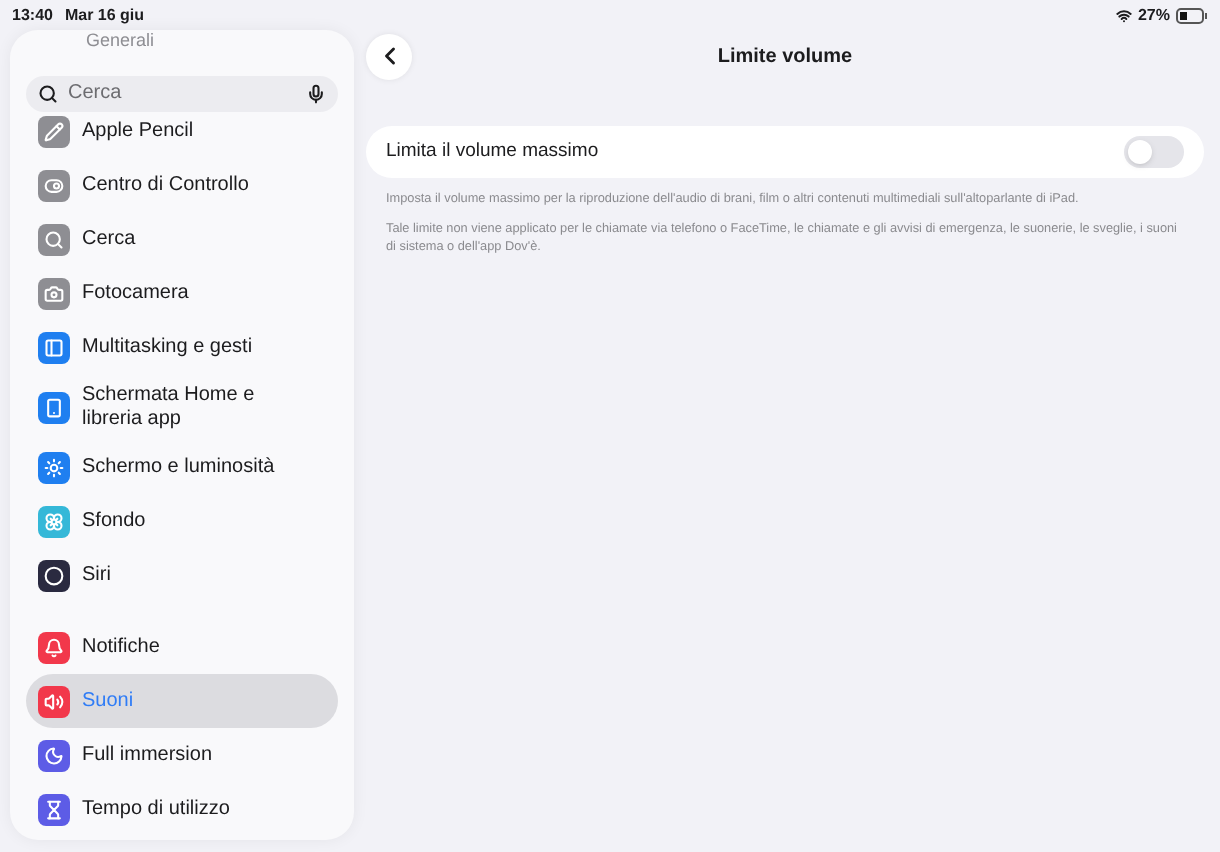 This screenshot has width=1220, height=852. What do you see at coordinates (182, 185) in the screenshot?
I see `sidebar-item: Centro di Controllo` at bounding box center [182, 185].